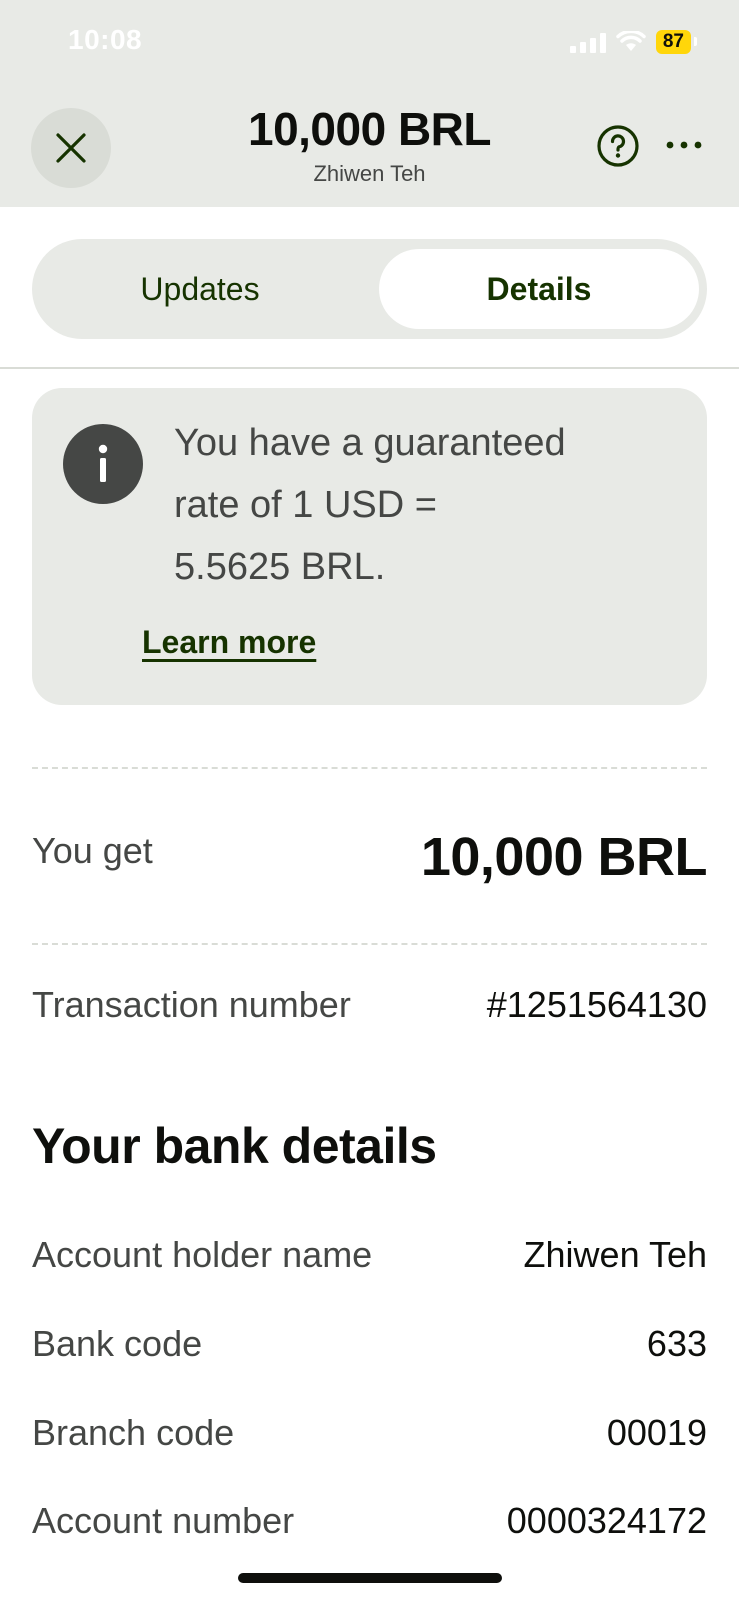  Describe the element at coordinates (656, 1432) in the screenshot. I see `branch-code-value: 00019` at that location.